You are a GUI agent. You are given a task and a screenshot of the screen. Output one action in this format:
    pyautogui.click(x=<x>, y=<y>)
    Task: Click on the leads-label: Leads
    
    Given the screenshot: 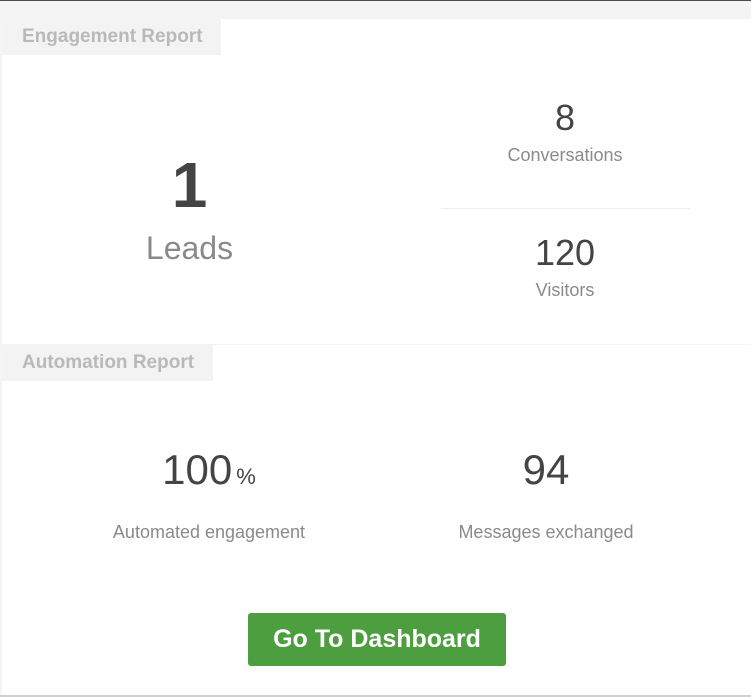 What is the action you would take?
    pyautogui.click(x=189, y=248)
    